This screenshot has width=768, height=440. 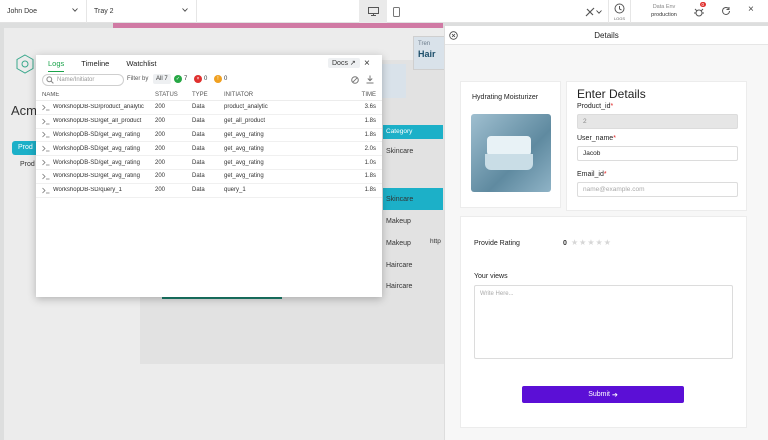 What do you see at coordinates (83, 80) in the screenshot?
I see `logs-search-input: Name/Initiator` at bounding box center [83, 80].